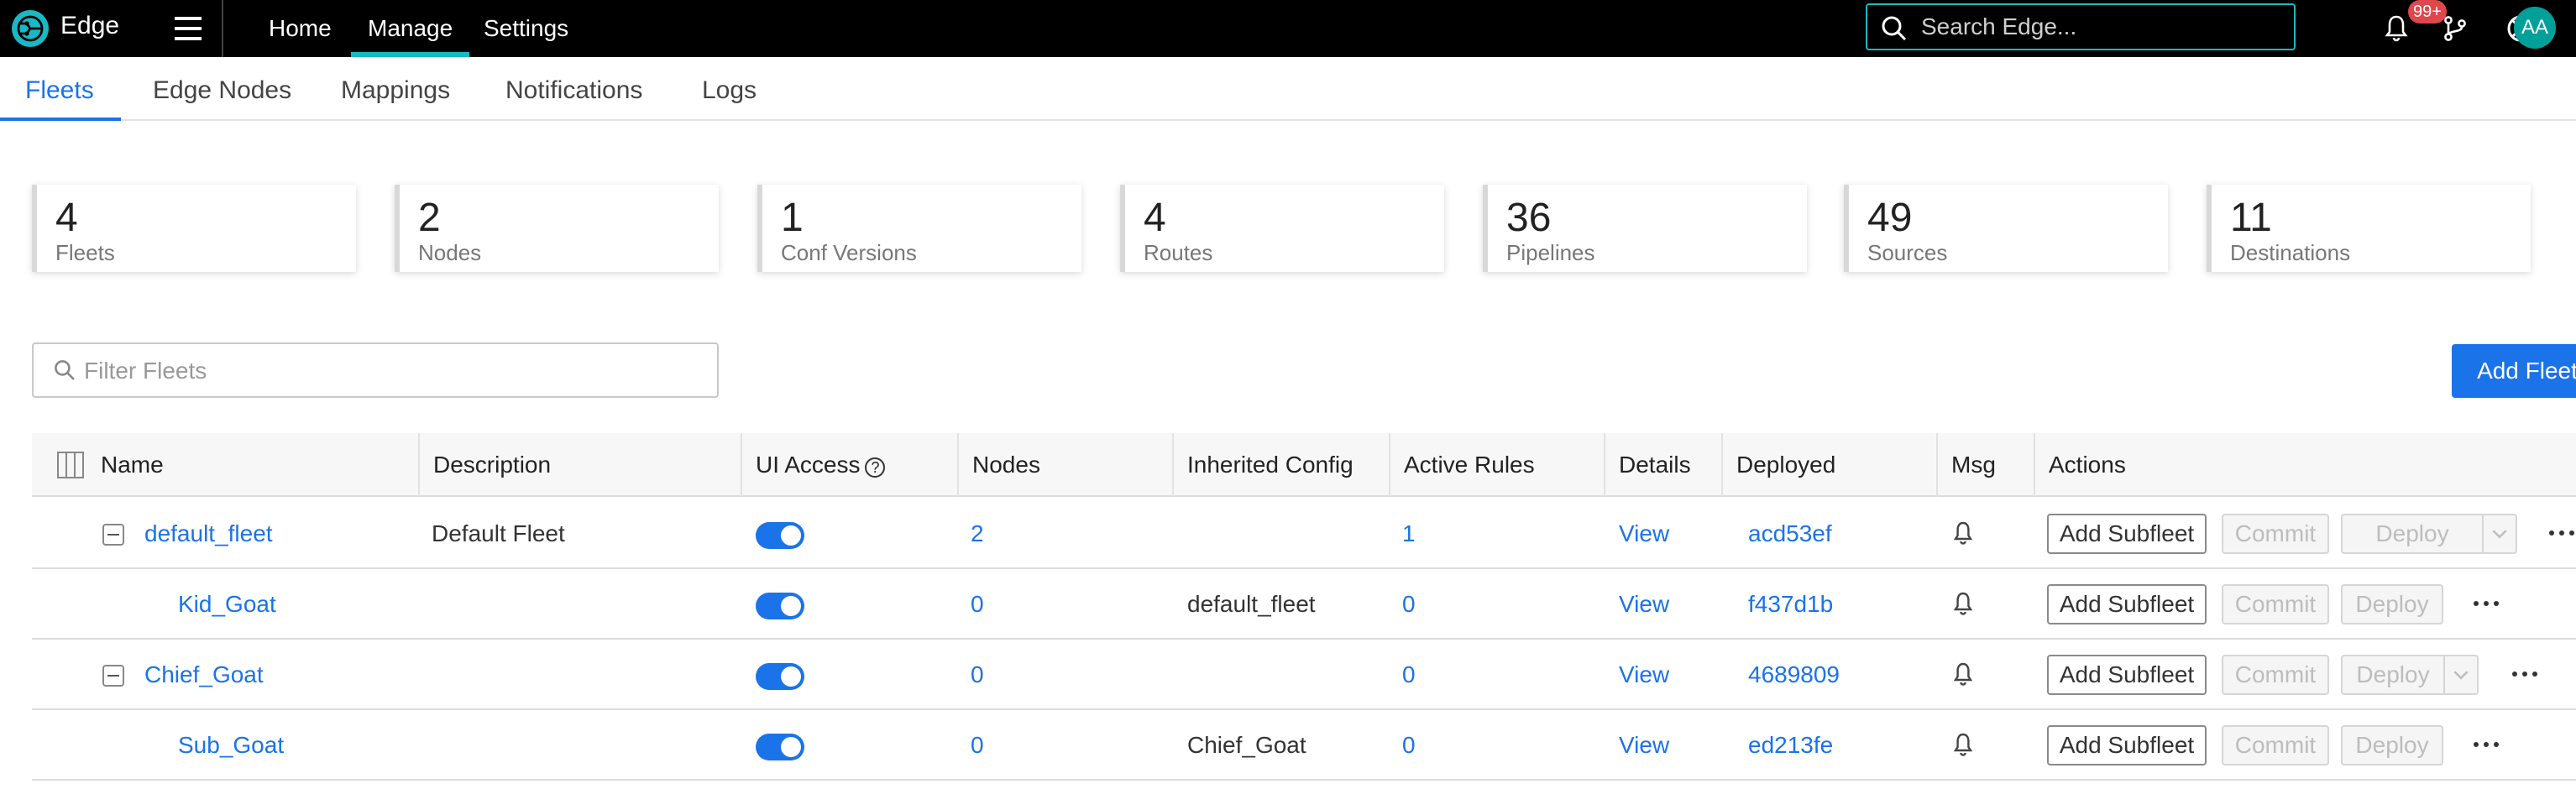 The image size is (2576, 789). I want to click on stat-card-sources: 49 Sources, so click(2006, 228).